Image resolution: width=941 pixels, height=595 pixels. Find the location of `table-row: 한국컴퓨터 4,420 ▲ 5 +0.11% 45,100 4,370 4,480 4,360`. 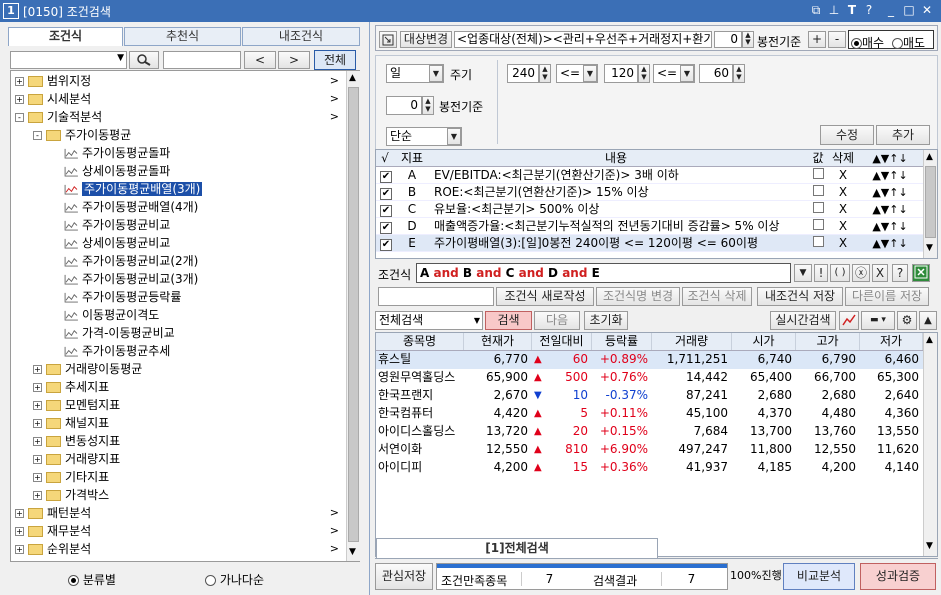

table-row: 한국컴퓨터 4,420 ▲ 5 +0.11% 45,100 4,370 4,480 4,360 is located at coordinates (649, 414).